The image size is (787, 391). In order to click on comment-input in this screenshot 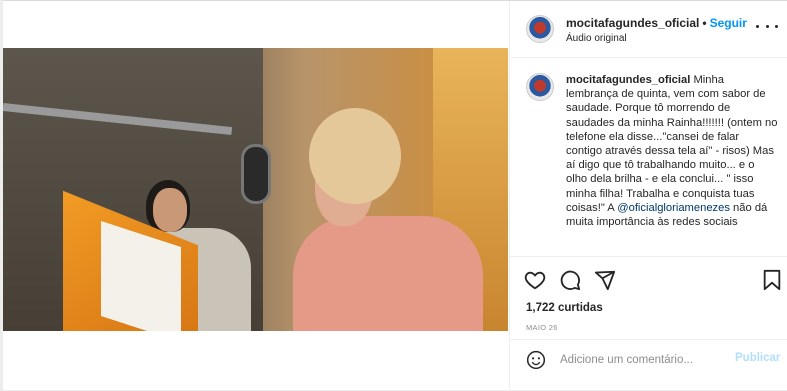, I will do `click(645, 360)`.